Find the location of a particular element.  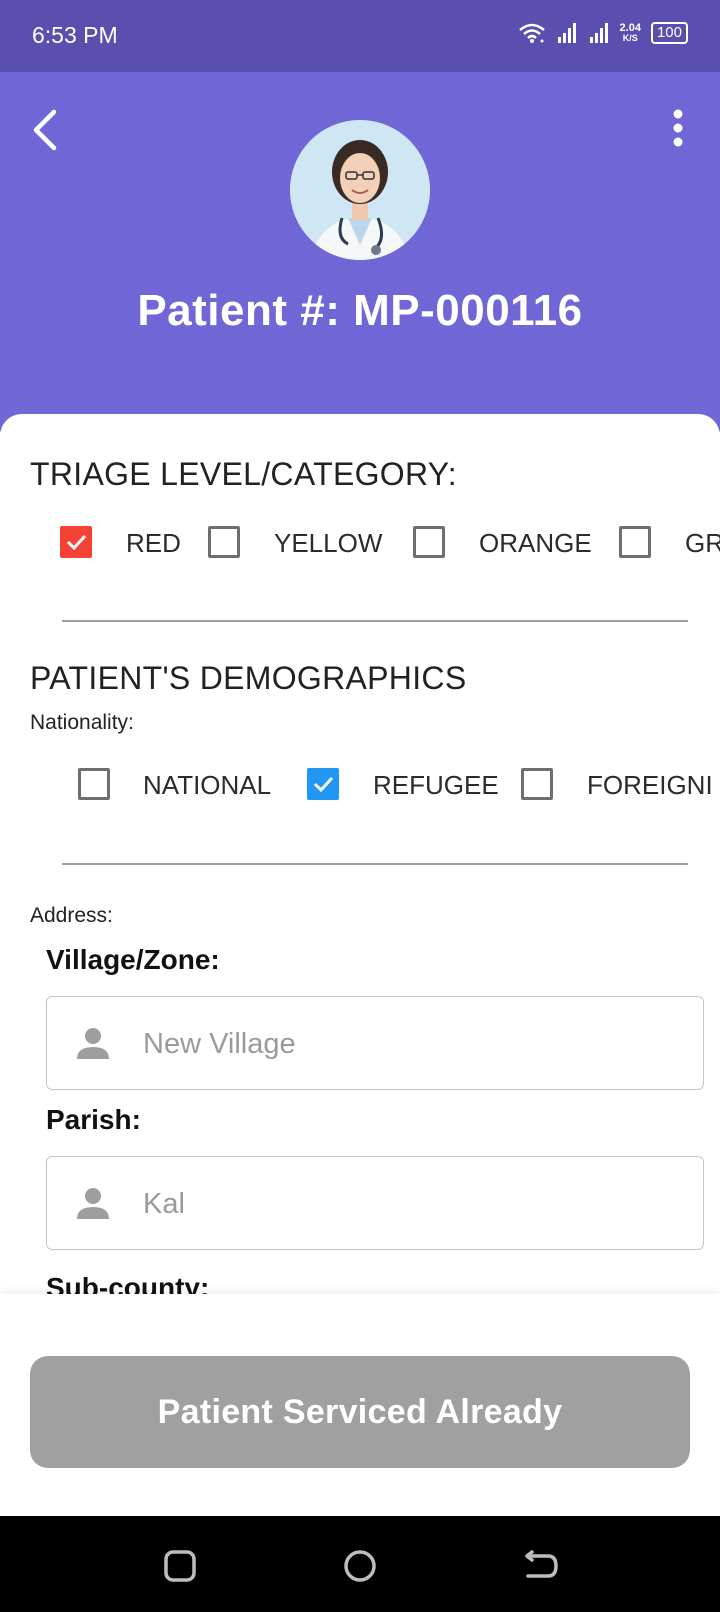

parish-field is located at coordinates (375, 1203).